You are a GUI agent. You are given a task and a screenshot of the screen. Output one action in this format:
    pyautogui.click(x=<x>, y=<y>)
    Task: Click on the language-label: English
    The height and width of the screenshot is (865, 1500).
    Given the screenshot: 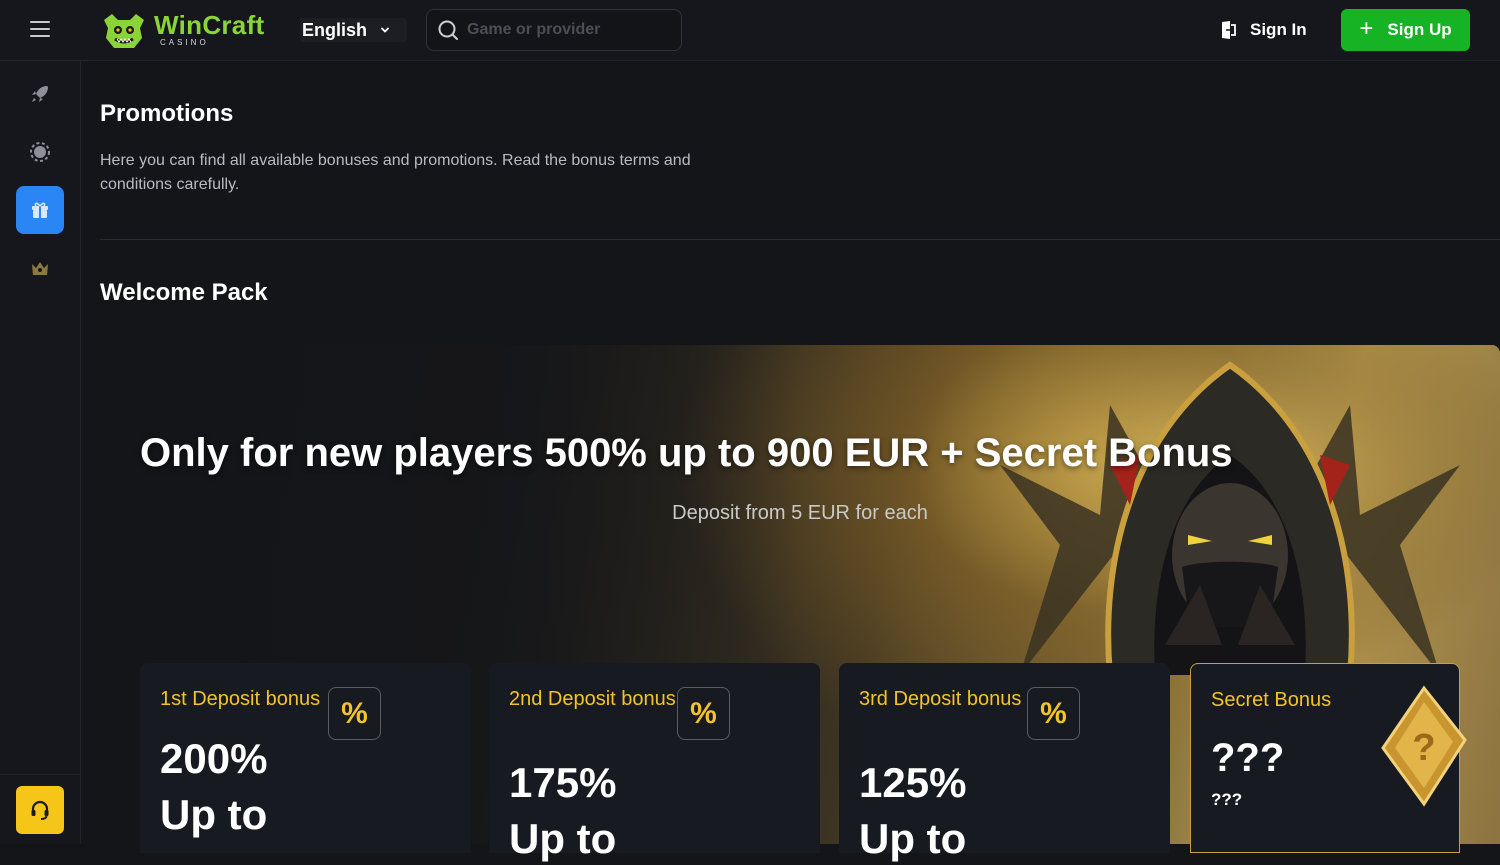 What is the action you would take?
    pyautogui.click(x=335, y=29)
    